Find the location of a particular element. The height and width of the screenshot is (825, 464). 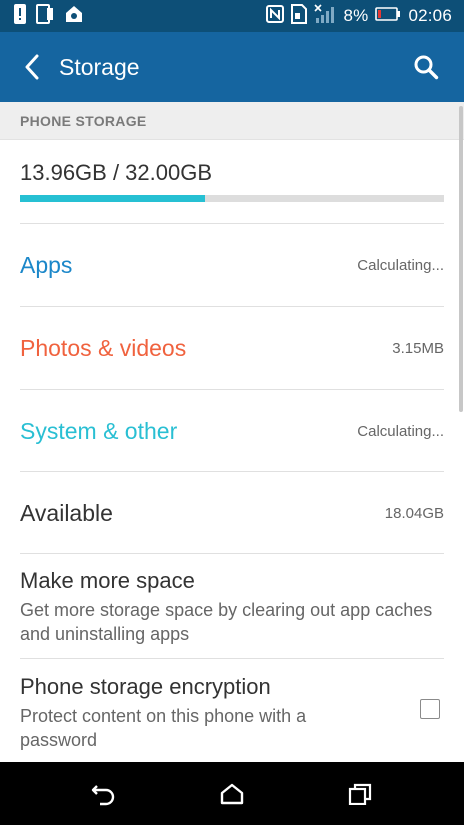

make-more-space-title: Make more space is located at coordinates (107, 580).